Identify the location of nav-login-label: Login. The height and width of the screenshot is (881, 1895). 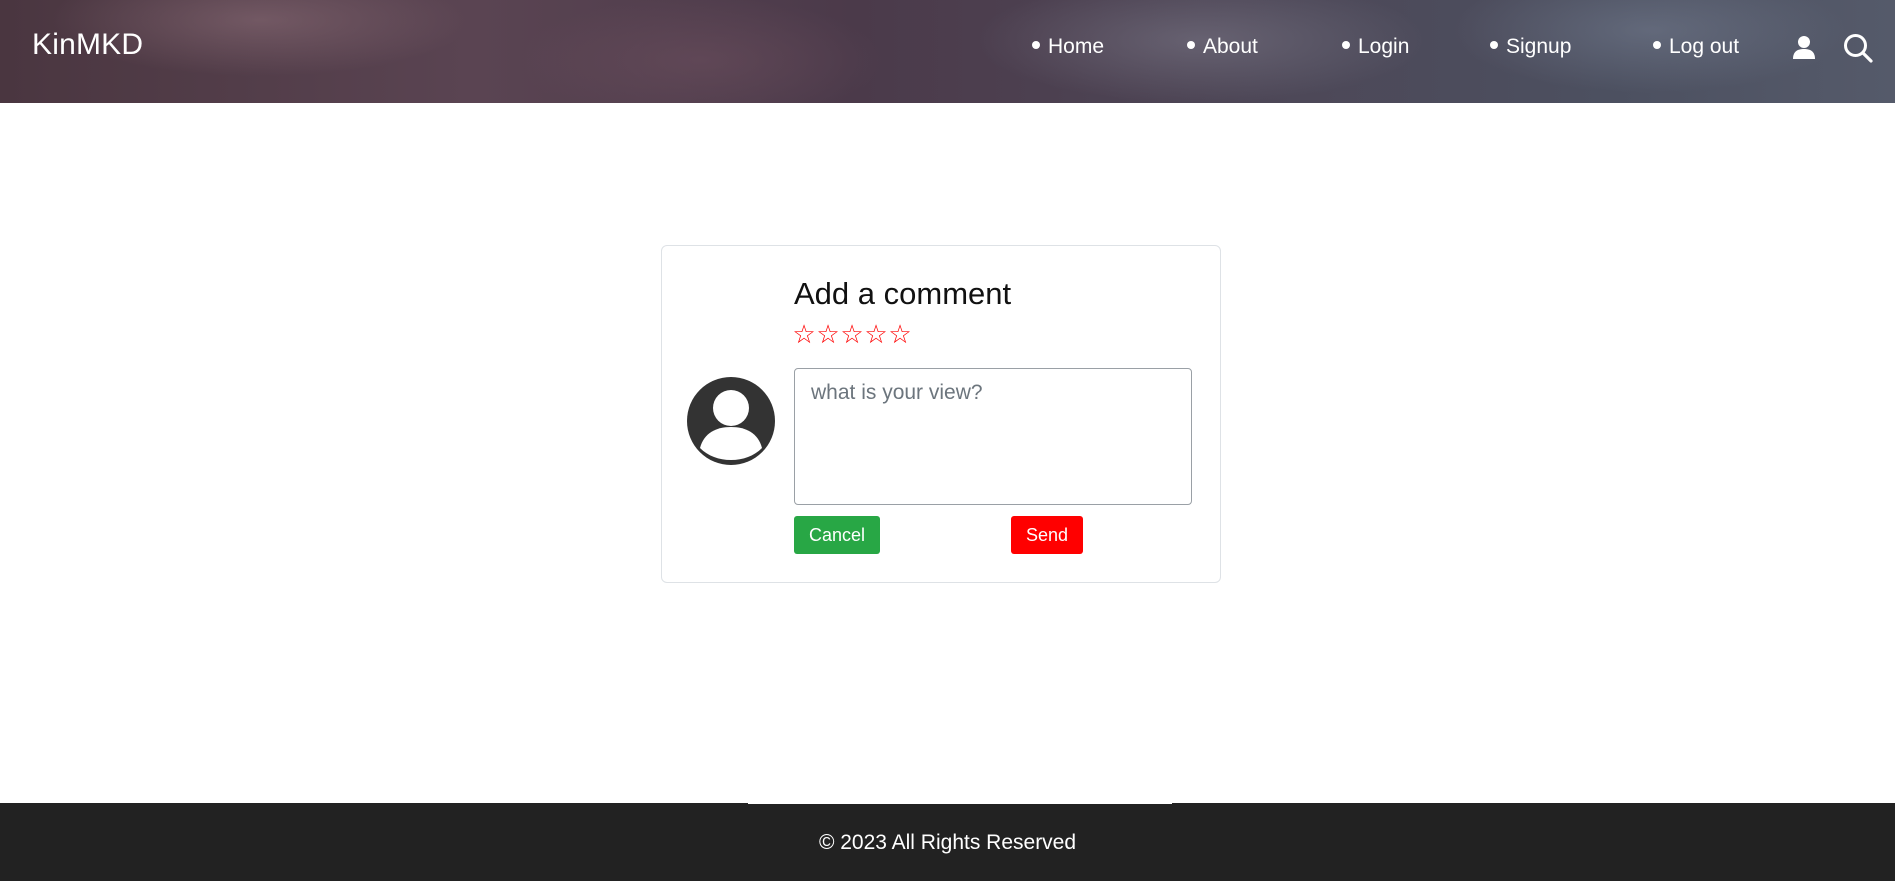
(1384, 46).